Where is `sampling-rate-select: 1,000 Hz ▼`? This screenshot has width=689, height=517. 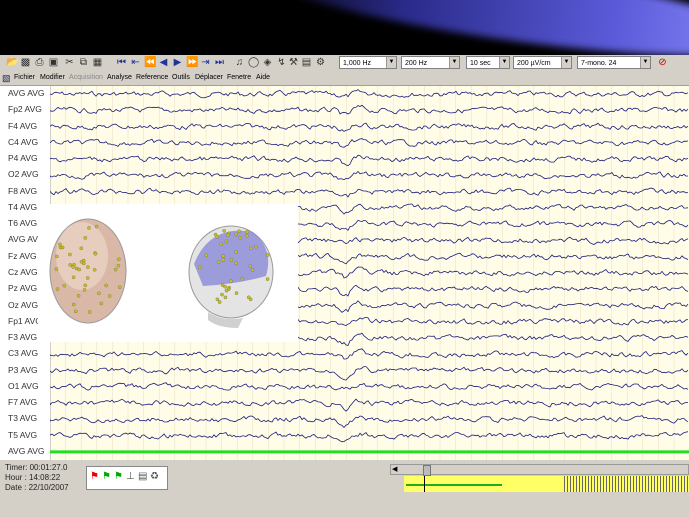 sampling-rate-select: 1,000 Hz ▼ is located at coordinates (368, 62).